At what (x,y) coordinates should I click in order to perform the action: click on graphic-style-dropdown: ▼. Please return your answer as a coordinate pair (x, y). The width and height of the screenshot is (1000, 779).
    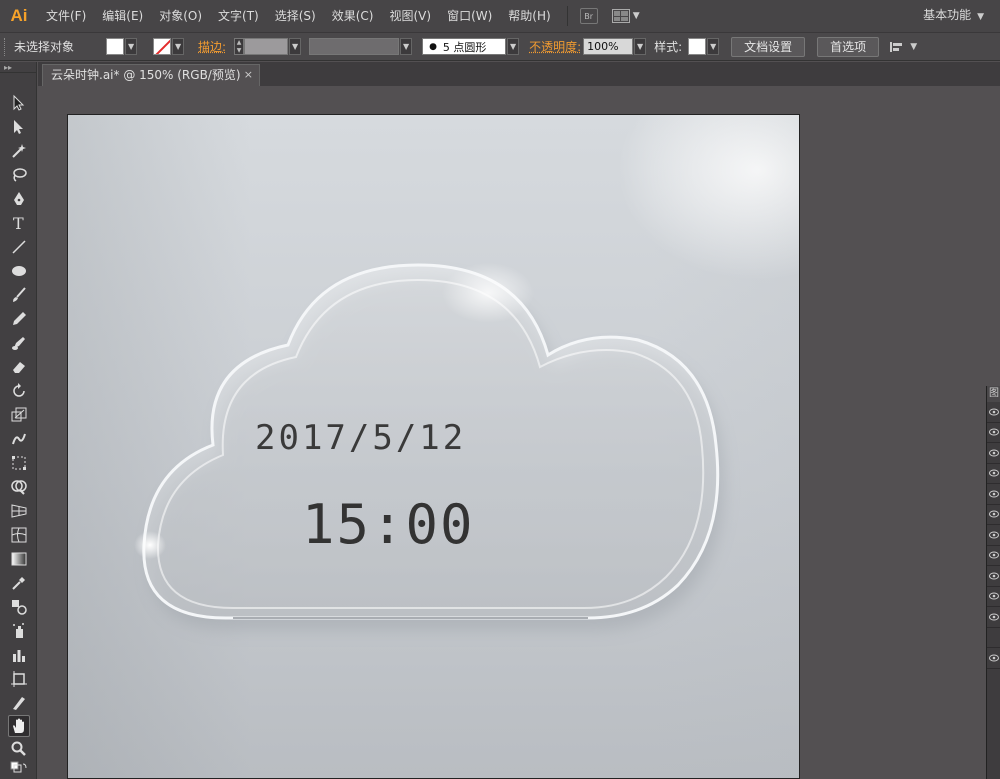
    Looking at the image, I should click on (713, 46).